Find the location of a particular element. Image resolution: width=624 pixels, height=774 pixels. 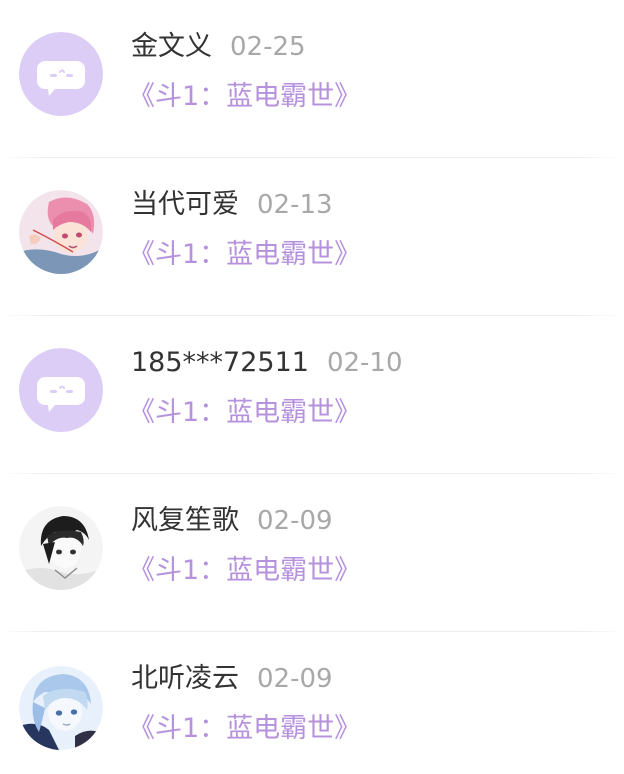

user-name-row: 当代可爱 02-13 is located at coordinates (232, 205).